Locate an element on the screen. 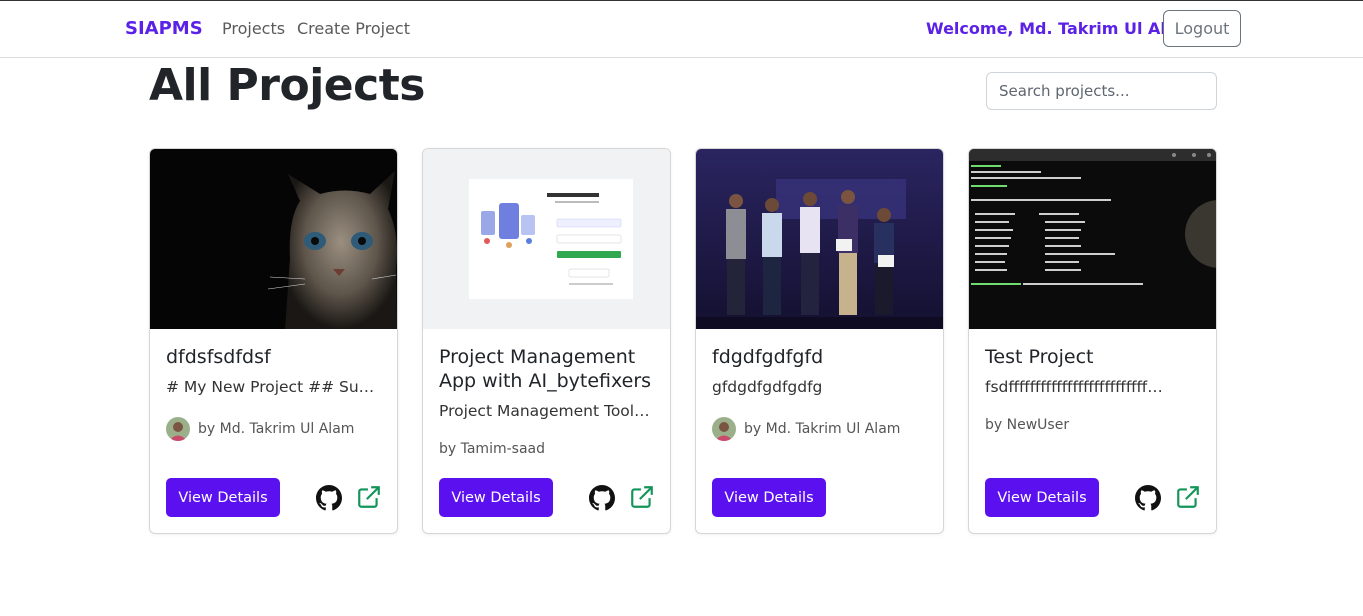 The width and height of the screenshot is (1363, 616). project-title: fdgdfgdfgfd is located at coordinates (768, 357).